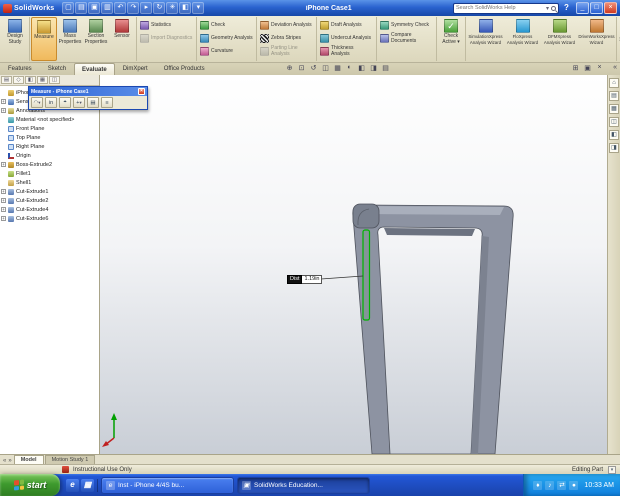 The height and width of the screenshot is (496, 620). Describe the element at coordinates (141, 91) in the screenshot. I see `dialog-close-button: ×` at that location.